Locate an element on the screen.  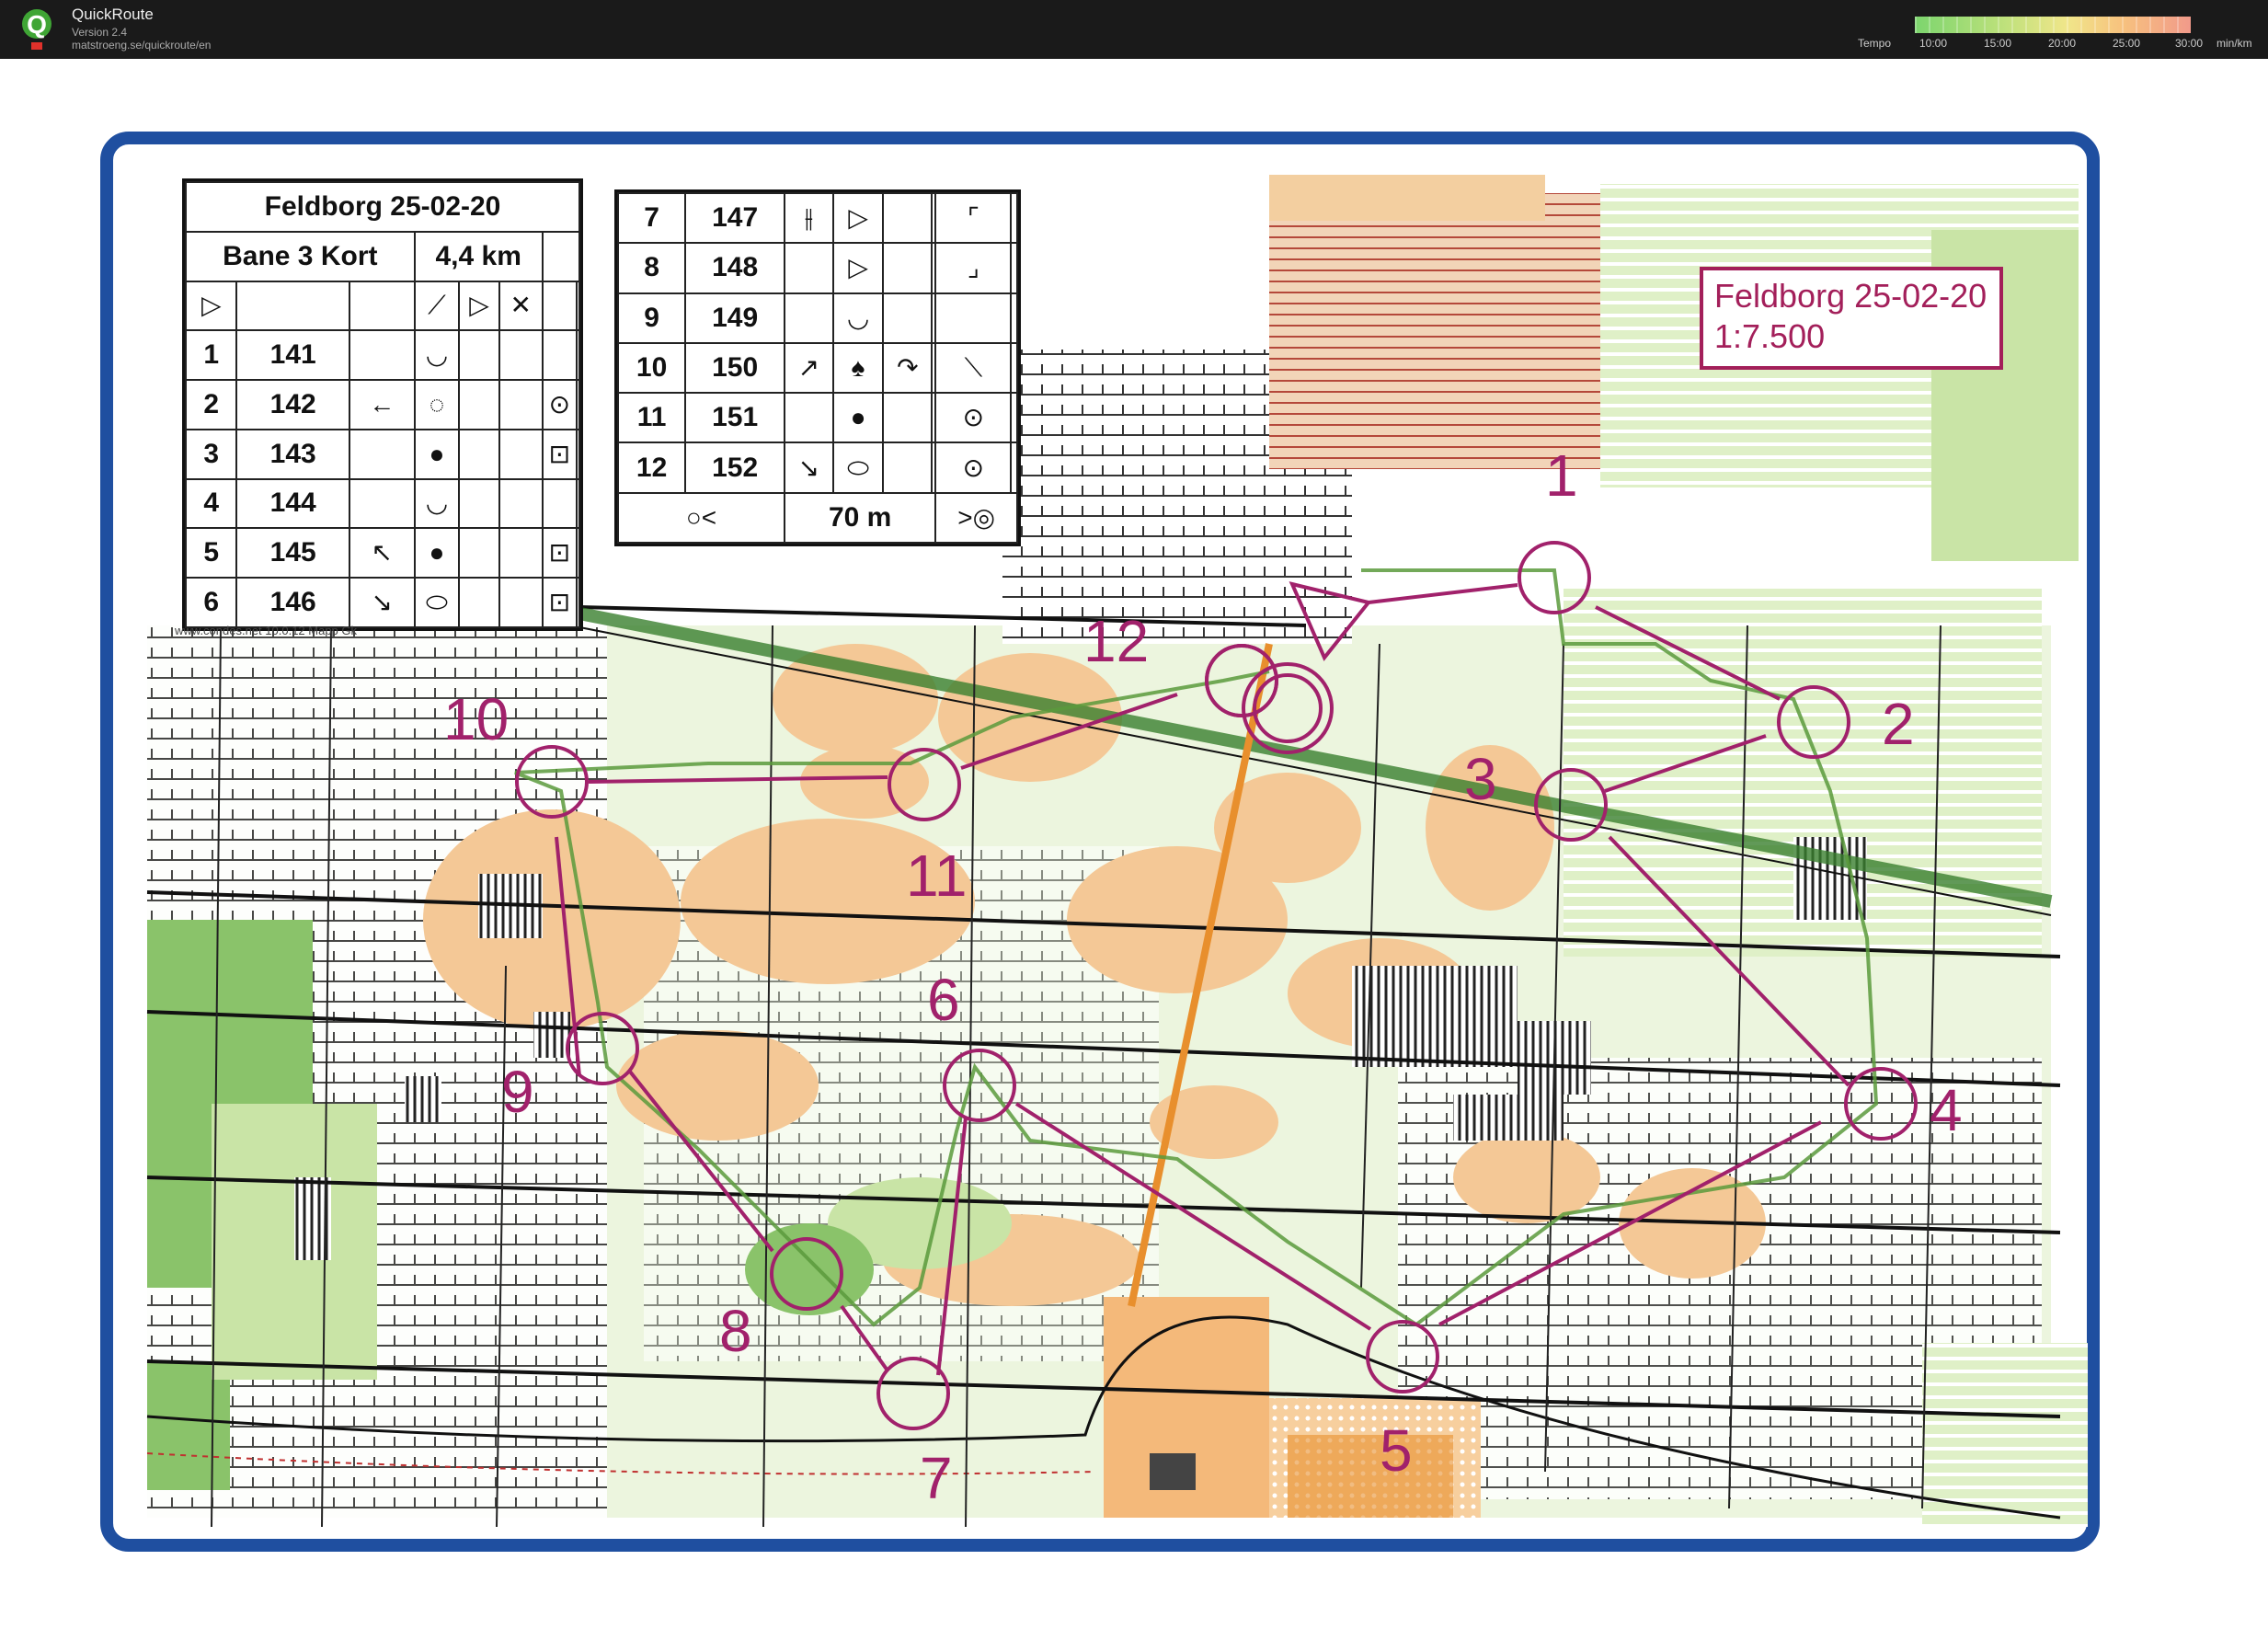
control-number-label: 3 is located at coordinates (1480, 779).